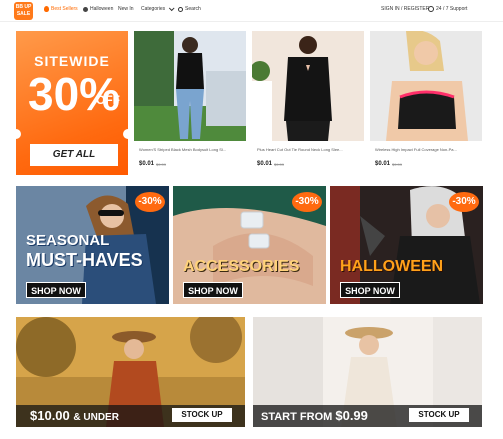  I want to click on product-price-1: $0.01, so click(147, 164).